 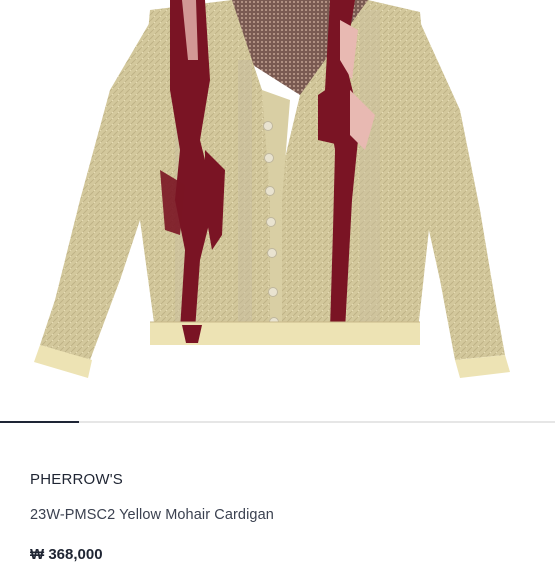 What do you see at coordinates (277, 422) in the screenshot?
I see `image-pagination-track` at bounding box center [277, 422].